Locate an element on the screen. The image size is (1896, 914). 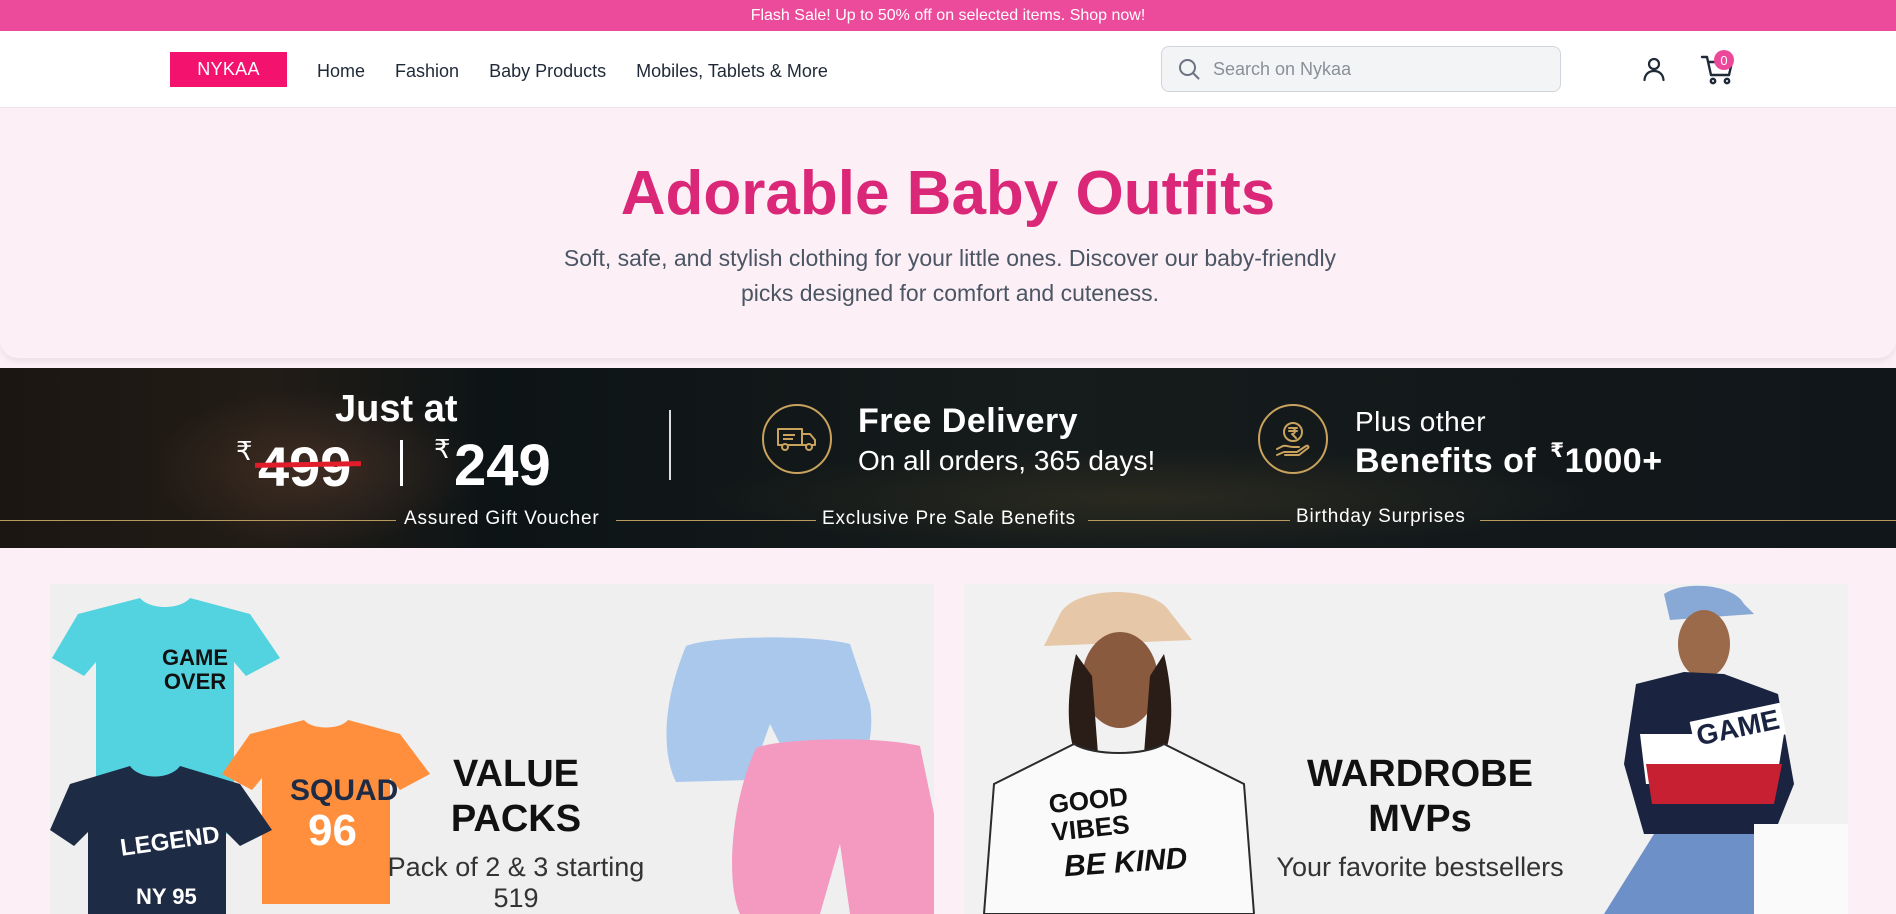
card-title-line: WARDROBE is located at coordinates (1420, 774).